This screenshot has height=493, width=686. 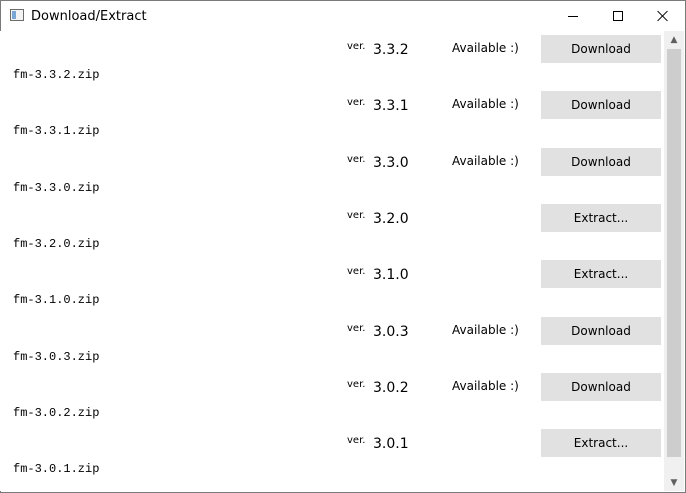 I want to click on zip-filename: fm-3.3.0.zip, so click(x=56, y=187).